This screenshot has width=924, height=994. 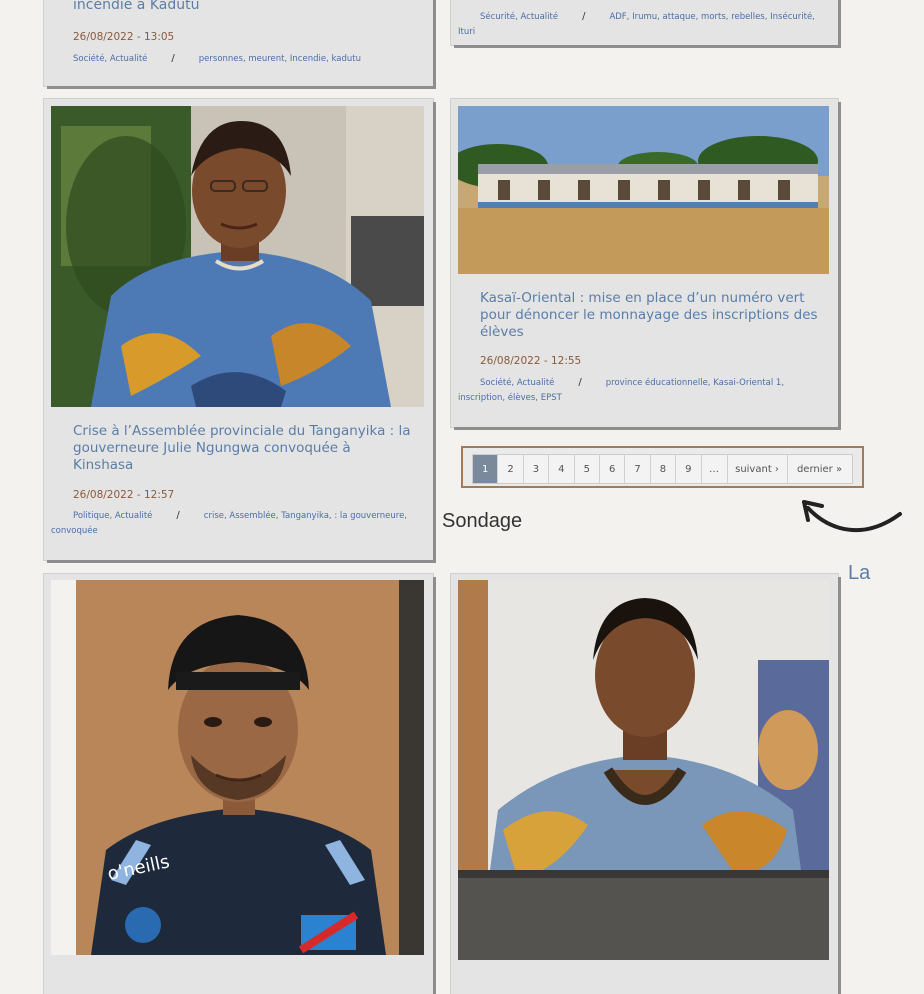 I want to click on curved-arrow-icon, so click(x=852, y=516).